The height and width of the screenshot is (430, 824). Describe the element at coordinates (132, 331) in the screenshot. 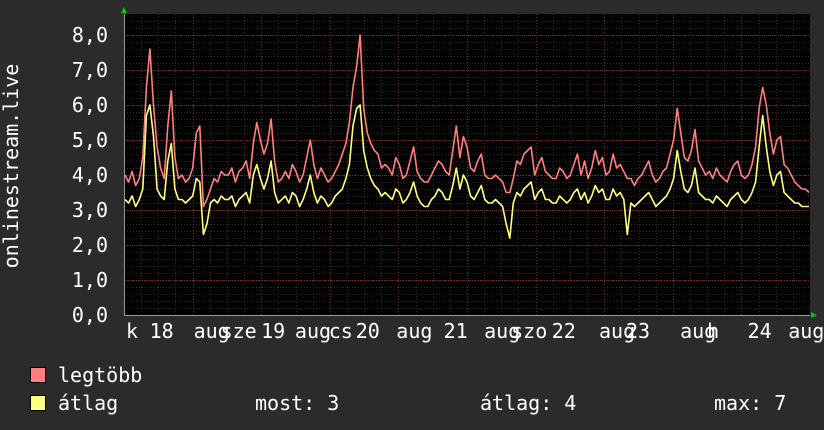

I see `x-tick-label: k` at that location.